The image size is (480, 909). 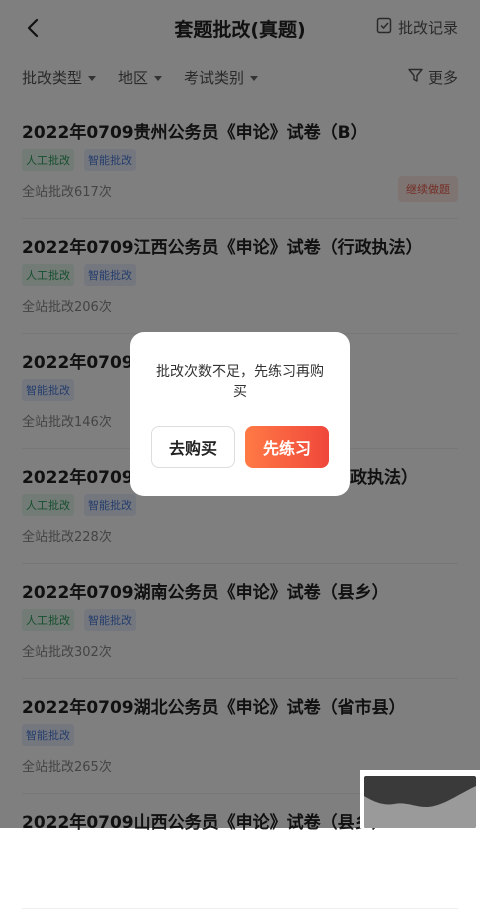 What do you see at coordinates (240, 414) in the screenshot?
I see `insufficient-quota-dialog: 批改次数不足，先练习再购买 去购买 先练习` at bounding box center [240, 414].